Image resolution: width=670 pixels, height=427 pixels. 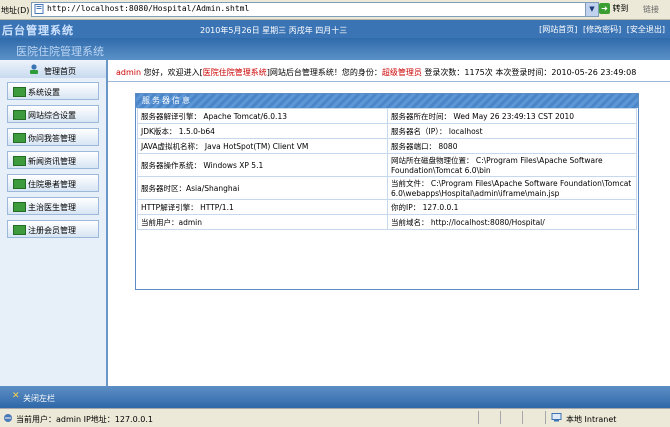 What do you see at coordinates (335, 397) in the screenshot?
I see `footer-bar: ✕ 关闭左栏` at bounding box center [335, 397].